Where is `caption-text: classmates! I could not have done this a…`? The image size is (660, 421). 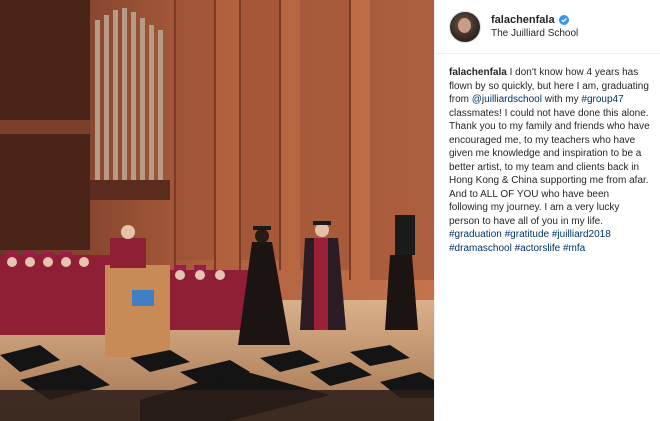 caption-text: classmates! I could not have done this a… is located at coordinates (549, 167).